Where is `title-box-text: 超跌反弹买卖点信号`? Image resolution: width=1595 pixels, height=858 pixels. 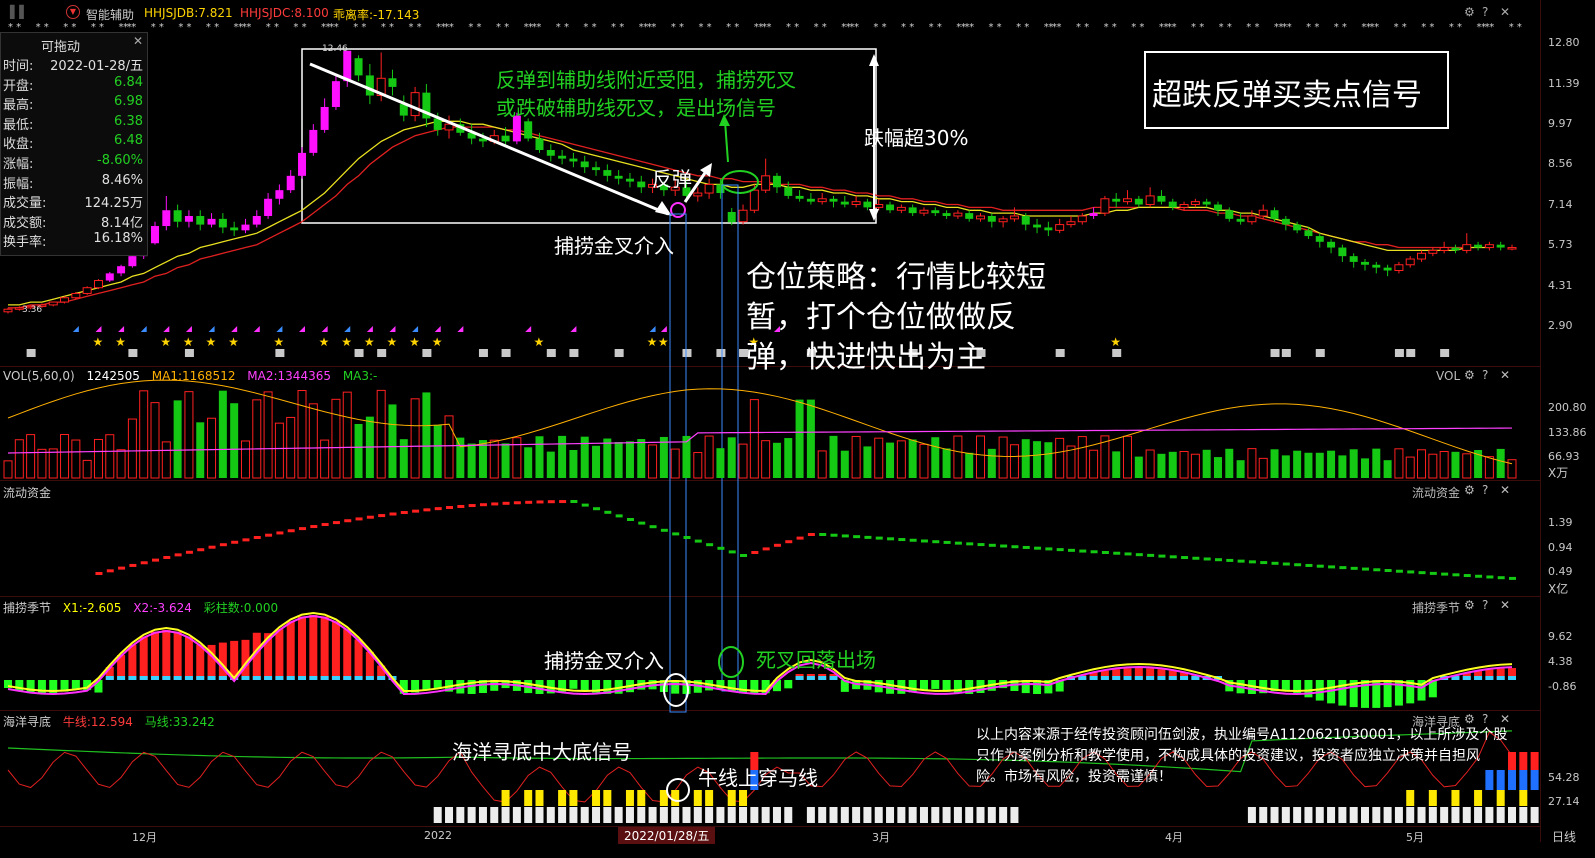 title-box-text: 超跌反弹买卖点信号 is located at coordinates (1287, 95).